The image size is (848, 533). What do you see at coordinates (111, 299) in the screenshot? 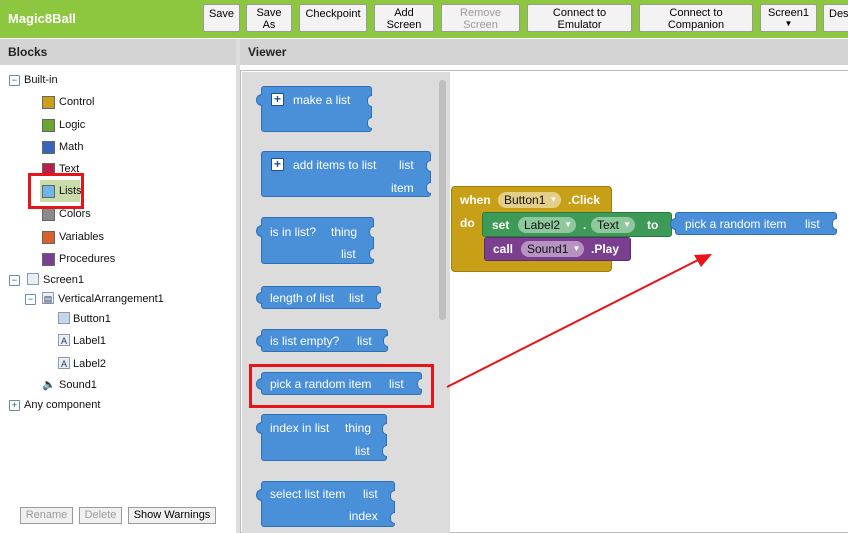
I see `arrangement-label: VerticalArrangement1` at bounding box center [111, 299].